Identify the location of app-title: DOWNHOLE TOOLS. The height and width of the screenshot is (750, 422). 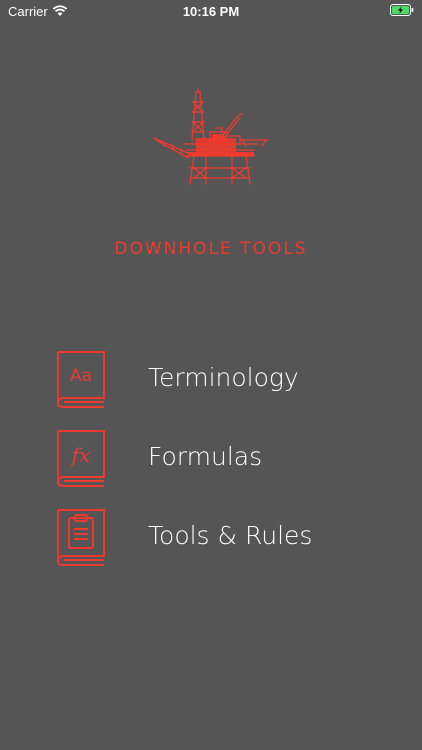
(211, 249).